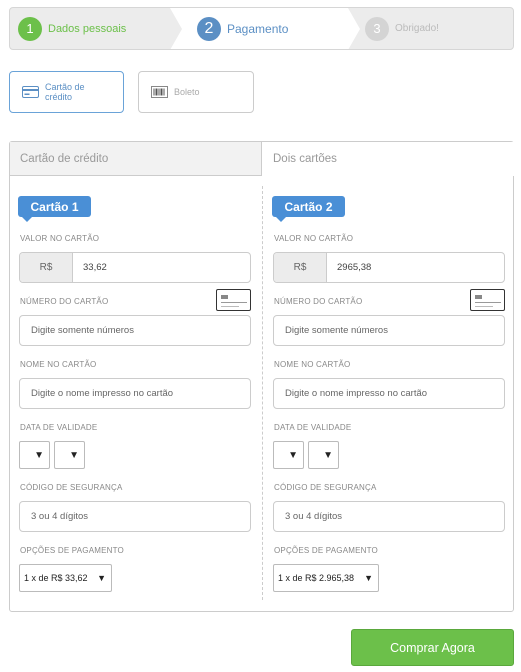 The width and height of the screenshot is (521, 672). I want to click on column-divider, so click(262, 393).